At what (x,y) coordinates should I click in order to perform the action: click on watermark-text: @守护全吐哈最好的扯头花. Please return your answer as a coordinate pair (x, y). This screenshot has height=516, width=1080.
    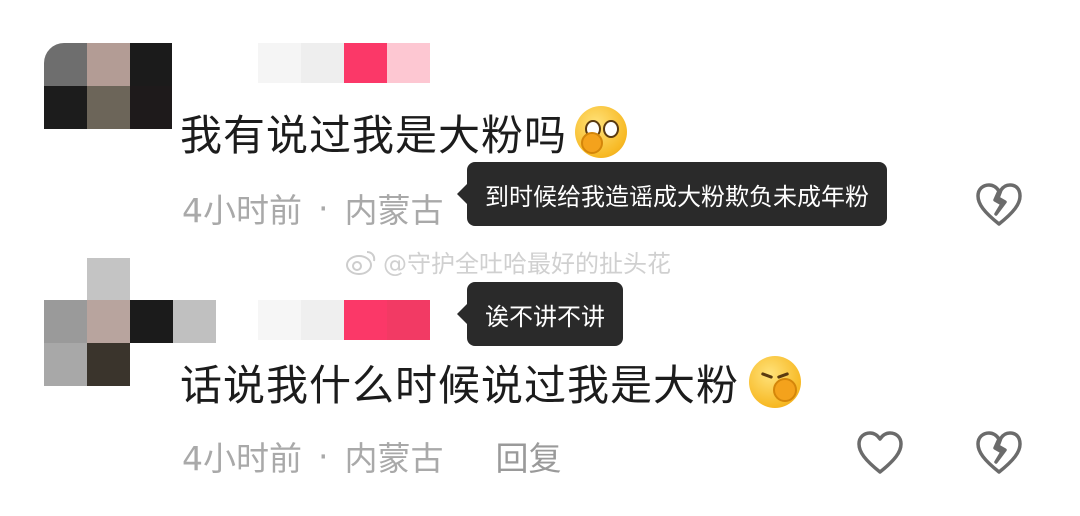
    Looking at the image, I should click on (527, 264).